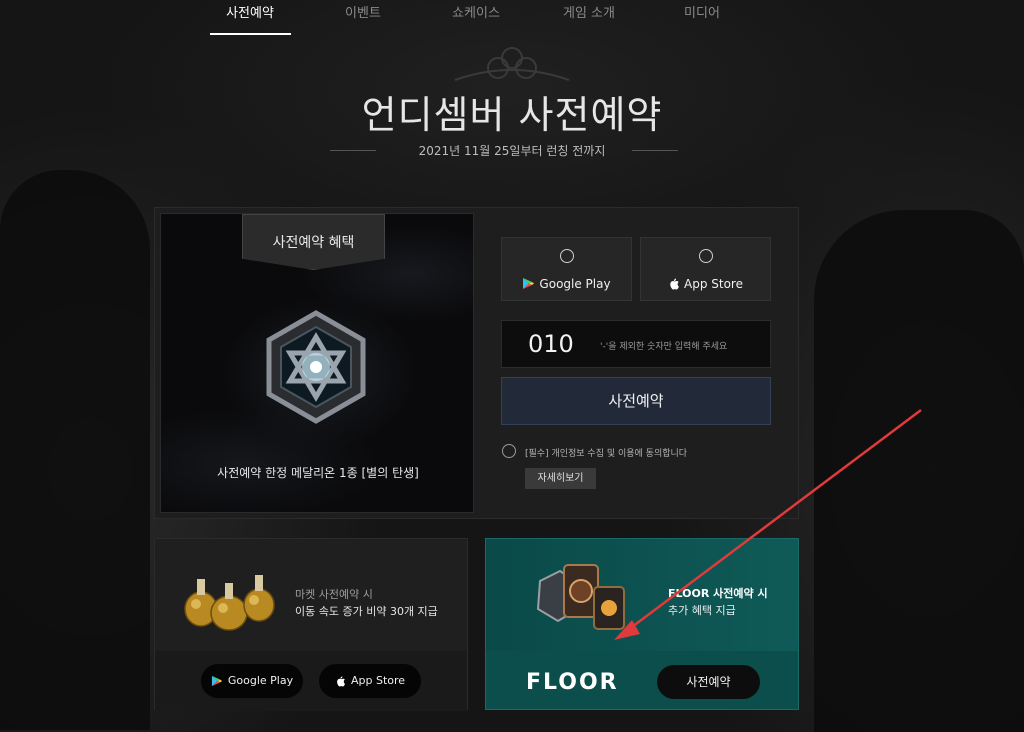 The image size is (1024, 732). Describe the element at coordinates (702, 610) in the screenshot. I see `floor-reward-line2: 추가 혜택 지급` at that location.